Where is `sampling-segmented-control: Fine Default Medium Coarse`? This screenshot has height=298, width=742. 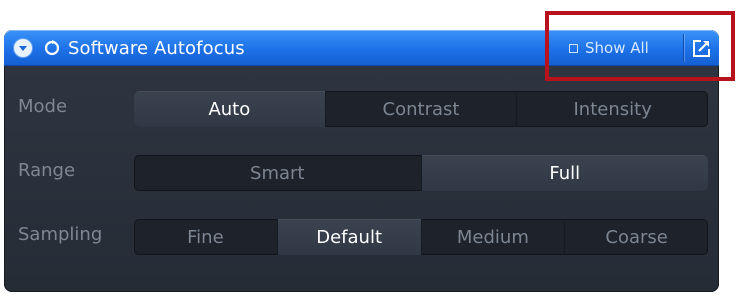
sampling-segmented-control: Fine Default Medium Coarse is located at coordinates (421, 237).